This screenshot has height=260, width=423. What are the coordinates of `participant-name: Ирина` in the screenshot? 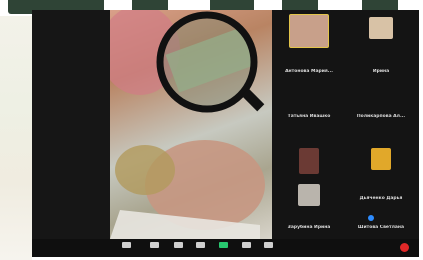 It's located at (381, 71).